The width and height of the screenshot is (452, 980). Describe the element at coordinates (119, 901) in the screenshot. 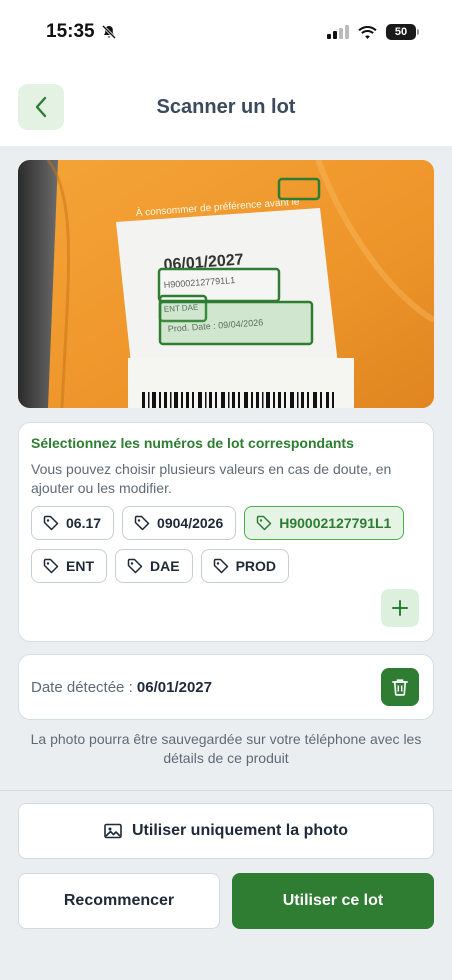

I see `restart-button: Recommencer` at that location.